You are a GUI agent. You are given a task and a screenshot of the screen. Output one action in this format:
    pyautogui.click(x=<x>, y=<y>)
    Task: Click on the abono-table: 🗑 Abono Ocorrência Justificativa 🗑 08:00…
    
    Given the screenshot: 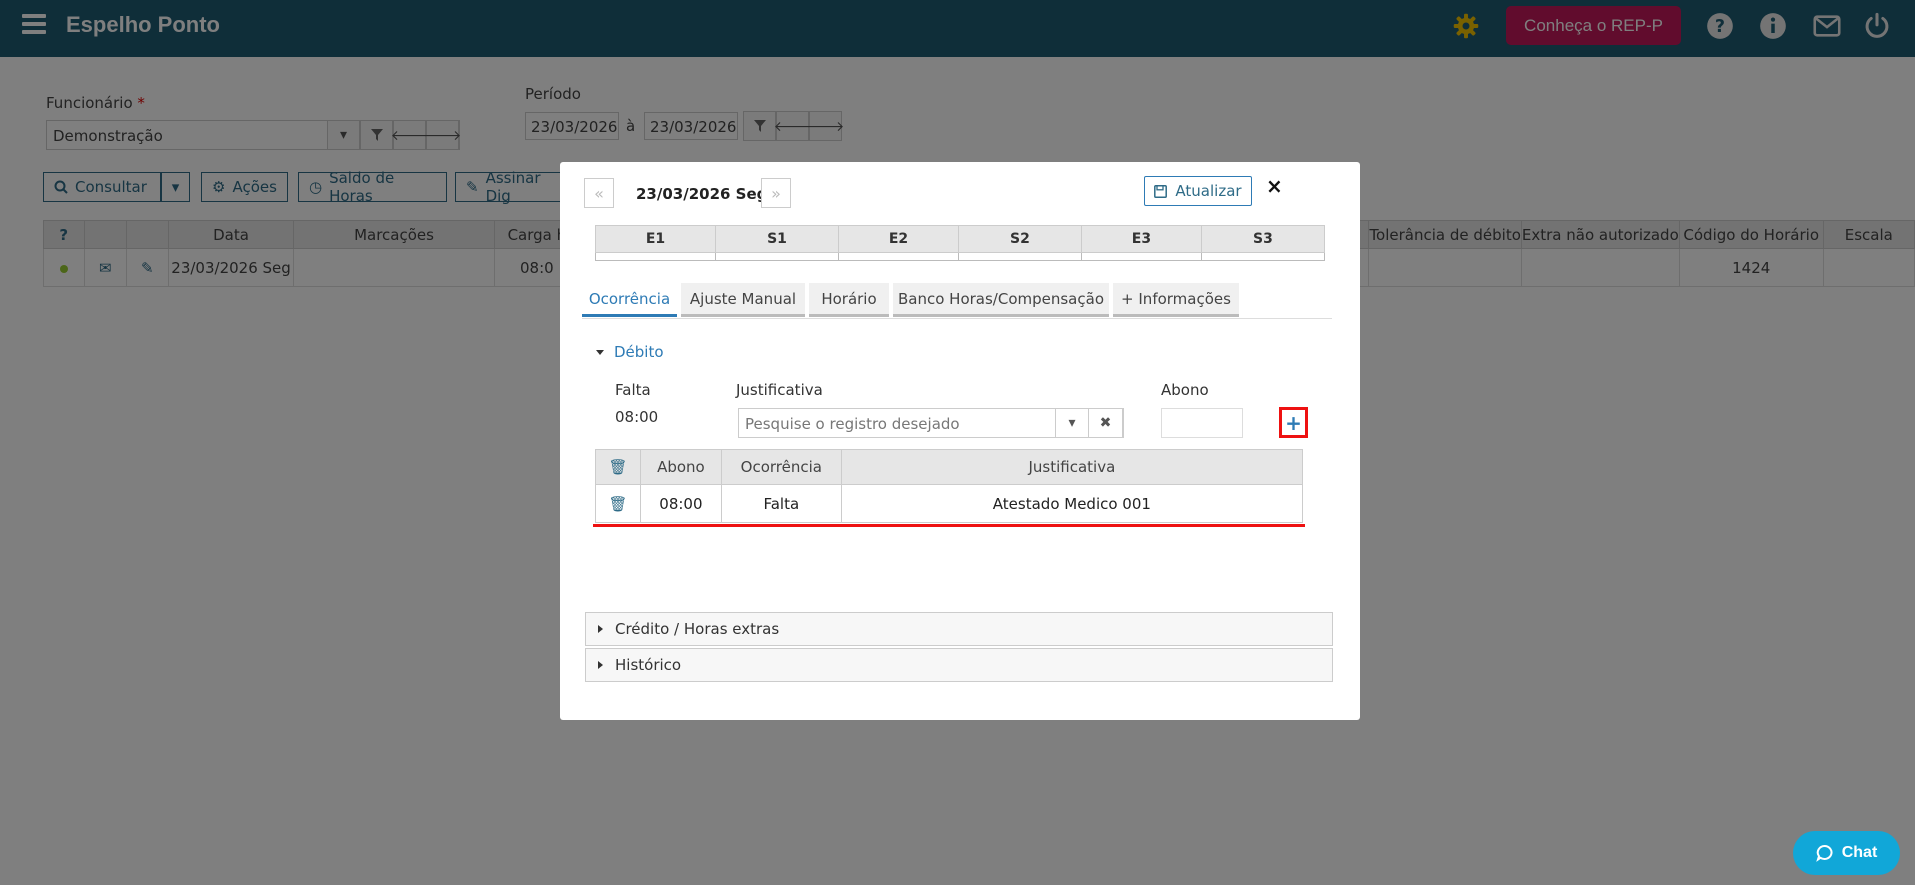 What is the action you would take?
    pyautogui.click(x=949, y=486)
    